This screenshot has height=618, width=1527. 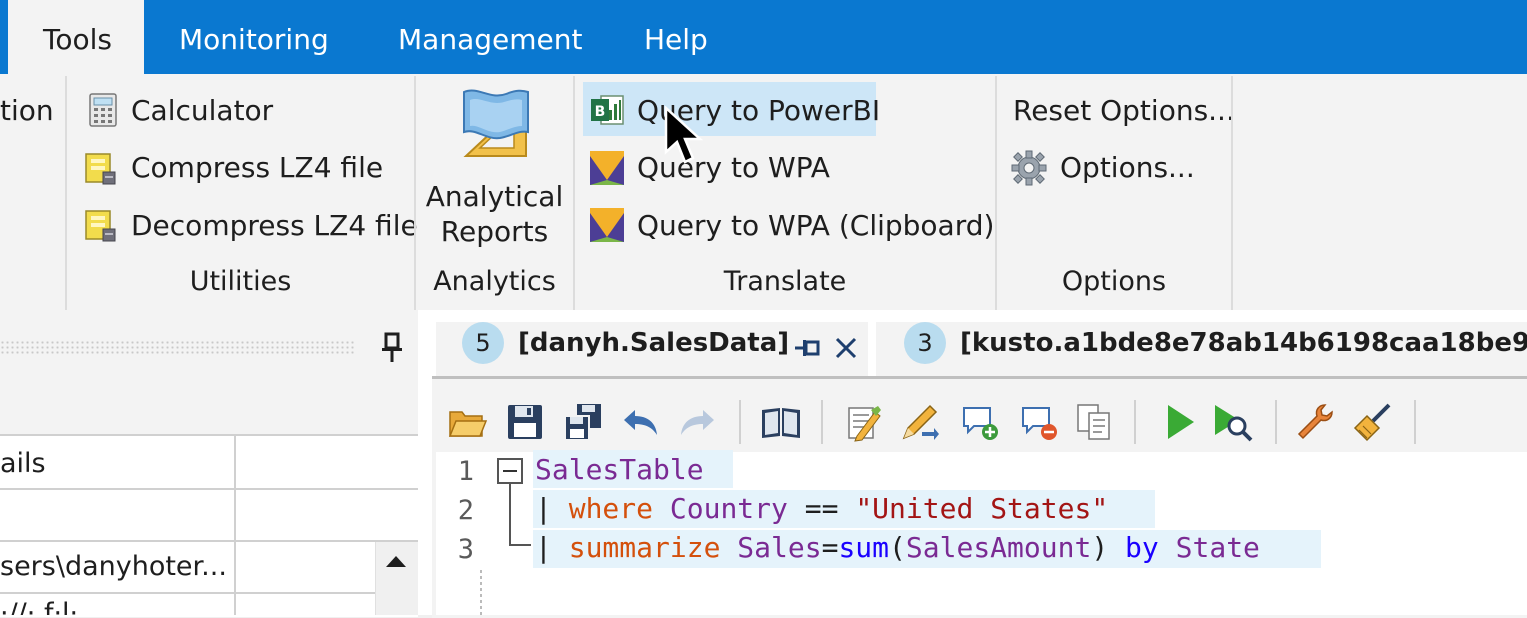 I want to click on indent-guide, so click(x=481, y=592).